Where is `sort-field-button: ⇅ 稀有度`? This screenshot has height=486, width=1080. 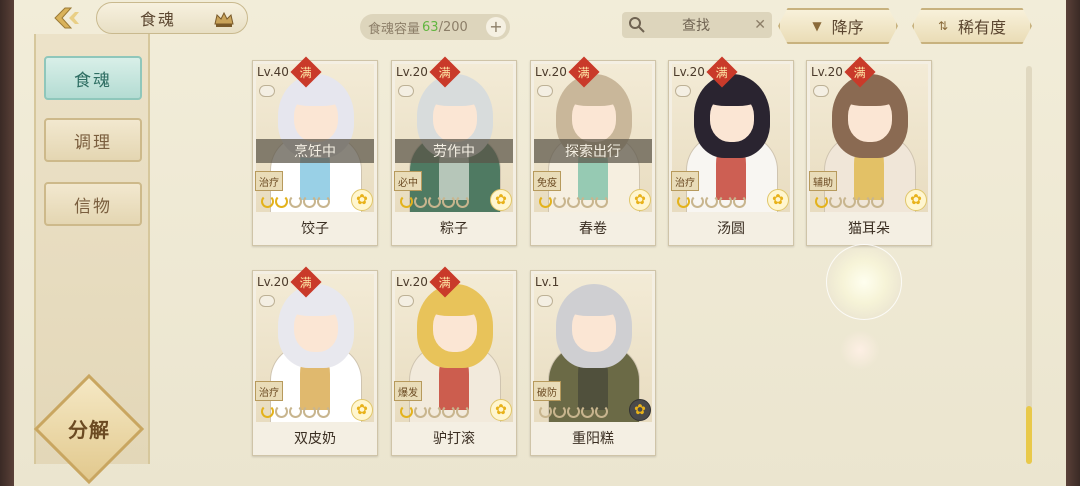 sort-field-button: ⇅ 稀有度 is located at coordinates (972, 26).